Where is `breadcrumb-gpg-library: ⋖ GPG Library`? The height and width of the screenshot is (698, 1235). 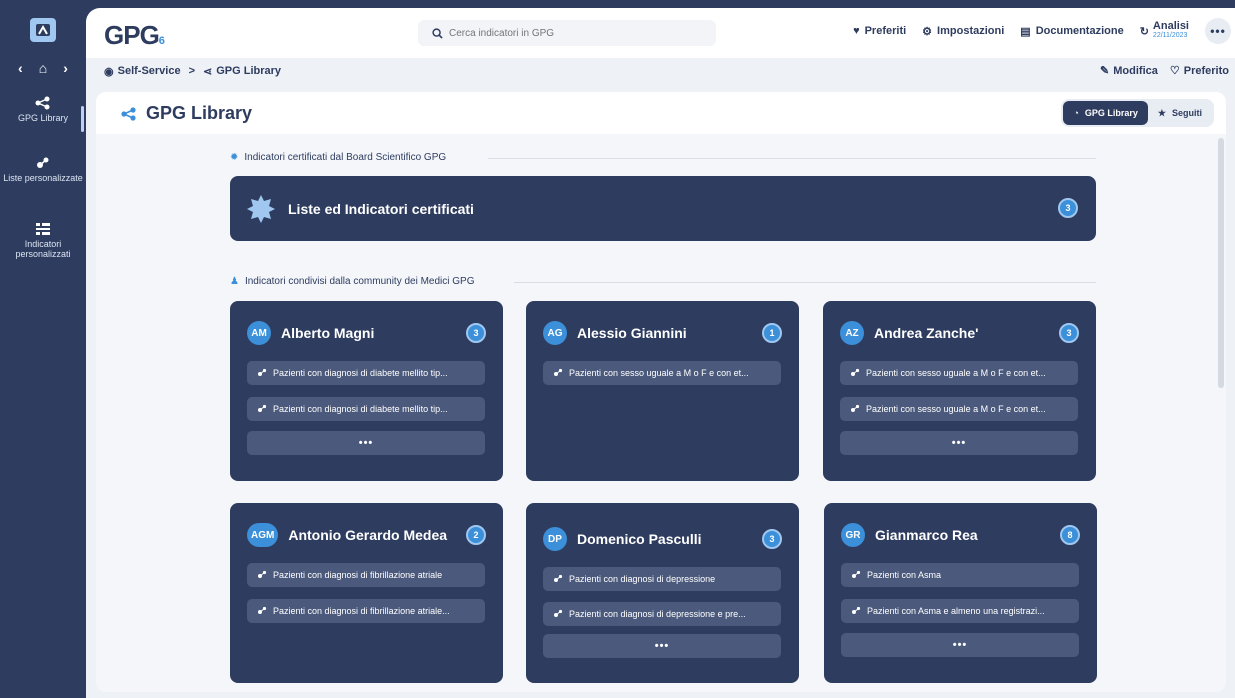
breadcrumb-gpg-library: ⋖ GPG Library is located at coordinates (242, 71).